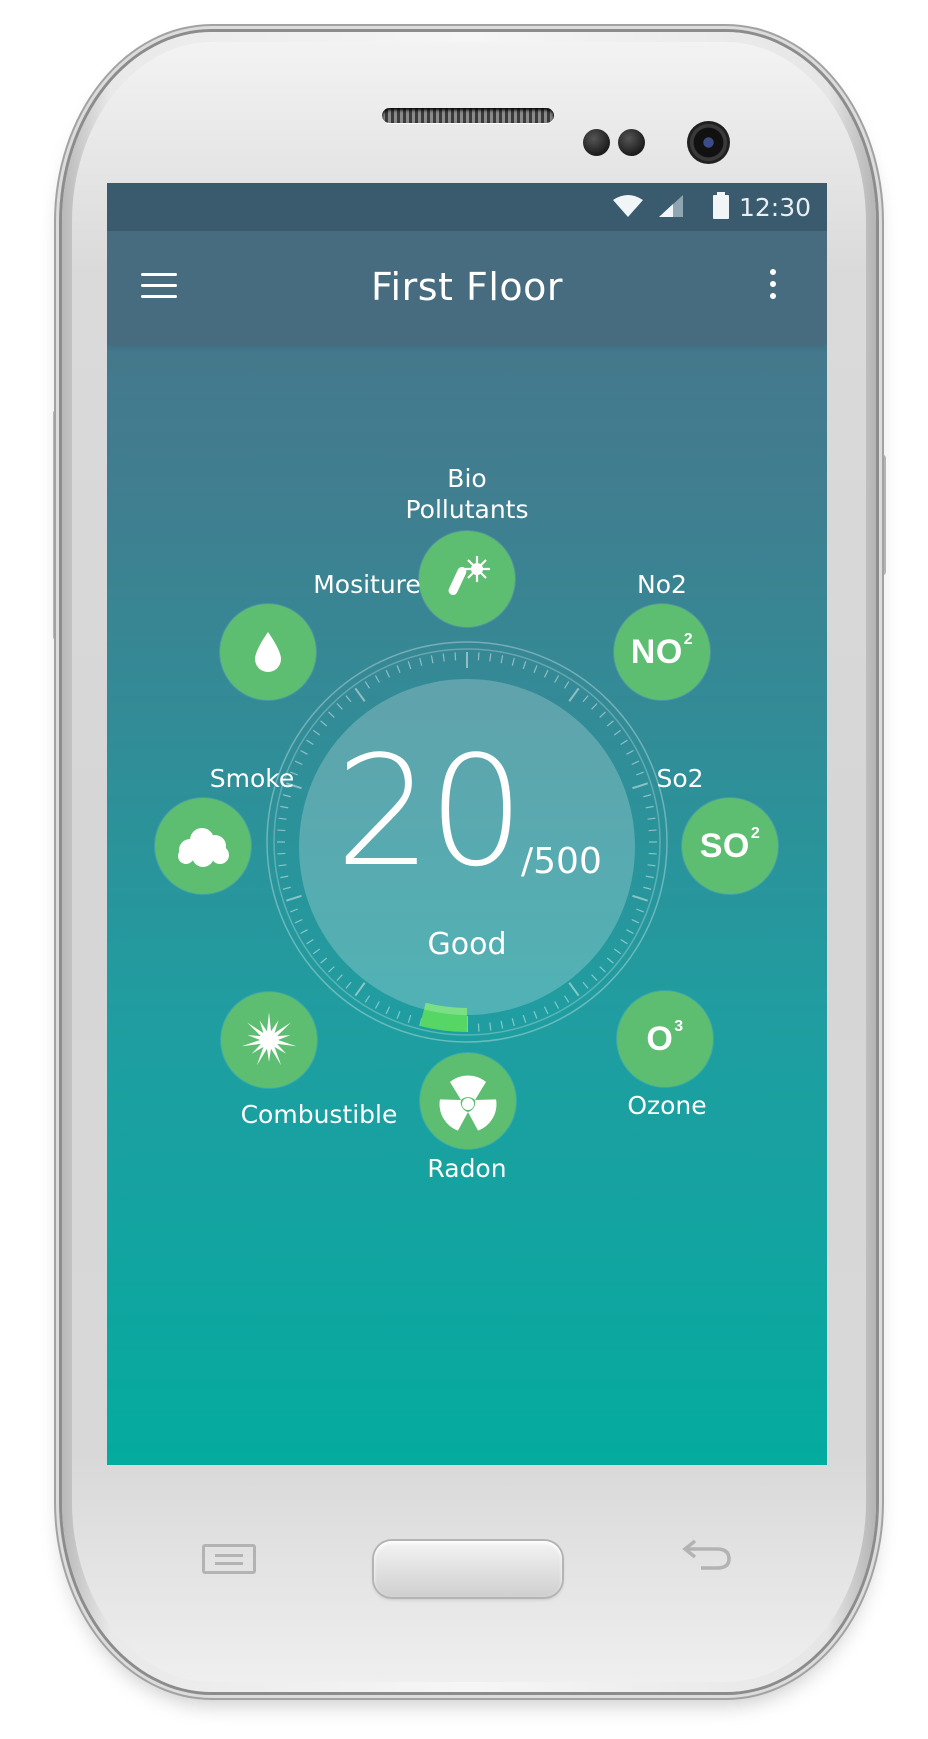 This screenshot has width=928, height=1739. What do you see at coordinates (203, 846) in the screenshot?
I see `smoke-button` at bounding box center [203, 846].